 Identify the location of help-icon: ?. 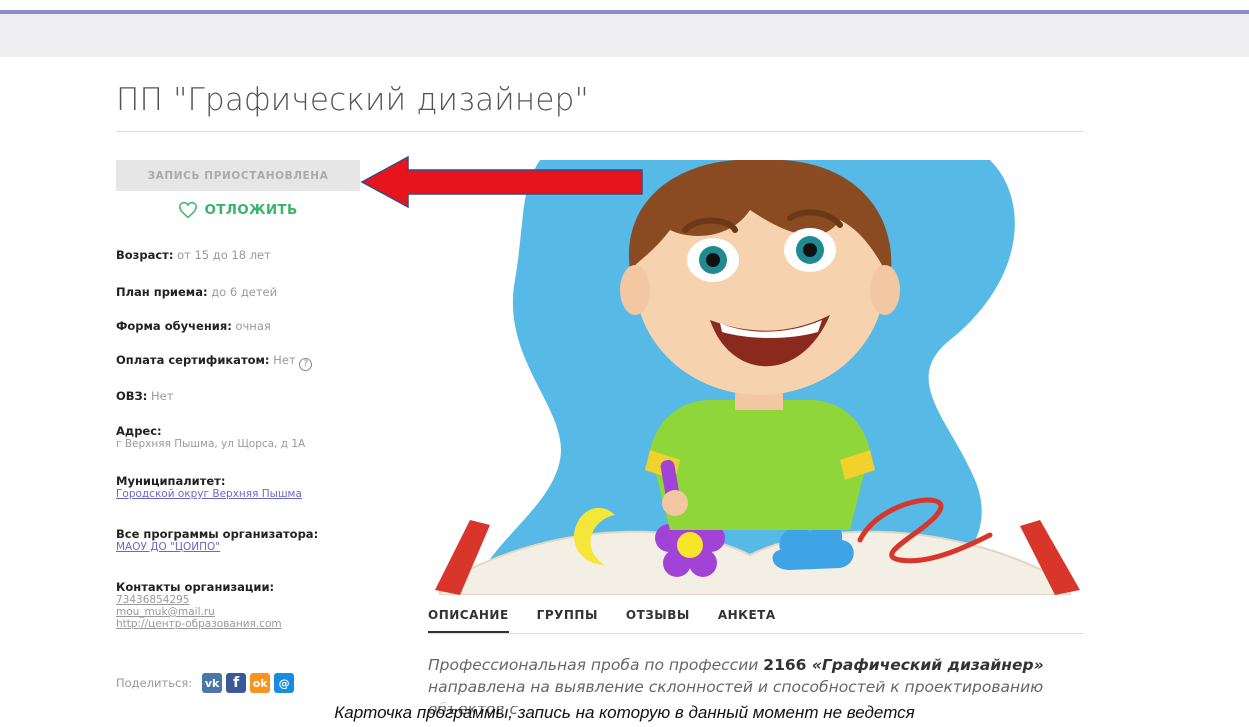
(306, 364).